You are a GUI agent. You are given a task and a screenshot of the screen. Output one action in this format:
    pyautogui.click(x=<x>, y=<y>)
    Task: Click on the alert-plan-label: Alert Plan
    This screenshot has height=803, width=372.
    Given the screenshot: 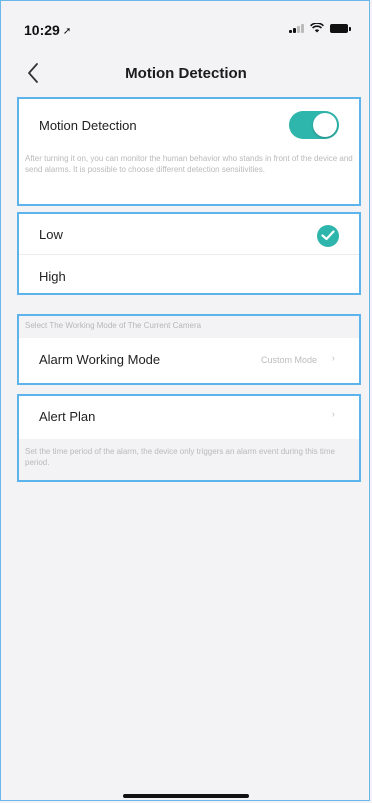 What is the action you would take?
    pyautogui.click(x=67, y=416)
    